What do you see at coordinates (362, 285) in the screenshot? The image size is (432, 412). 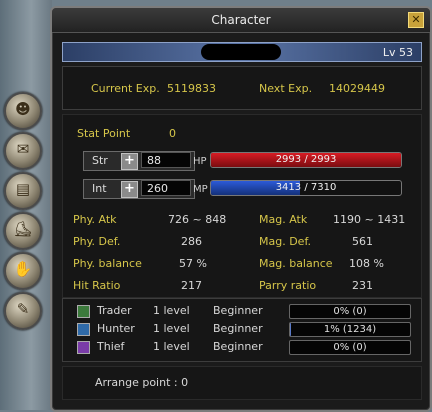 I see `parry-ratio-value: 231` at bounding box center [362, 285].